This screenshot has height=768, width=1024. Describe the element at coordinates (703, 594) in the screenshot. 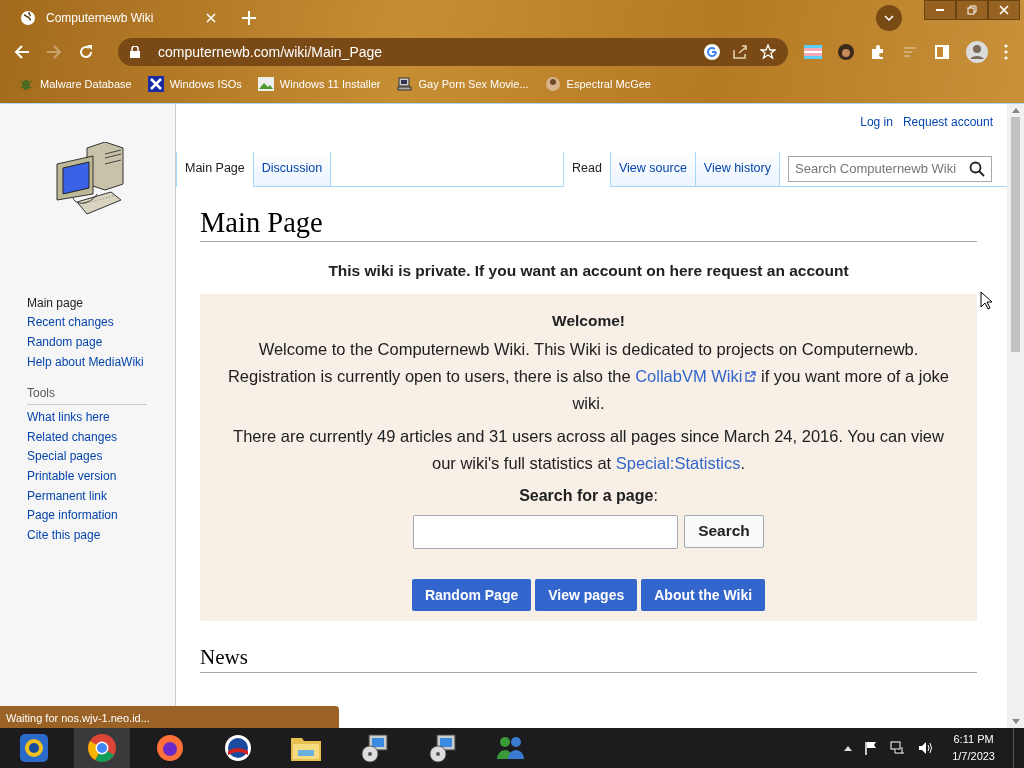

I see `action-button: About the Wiki` at that location.